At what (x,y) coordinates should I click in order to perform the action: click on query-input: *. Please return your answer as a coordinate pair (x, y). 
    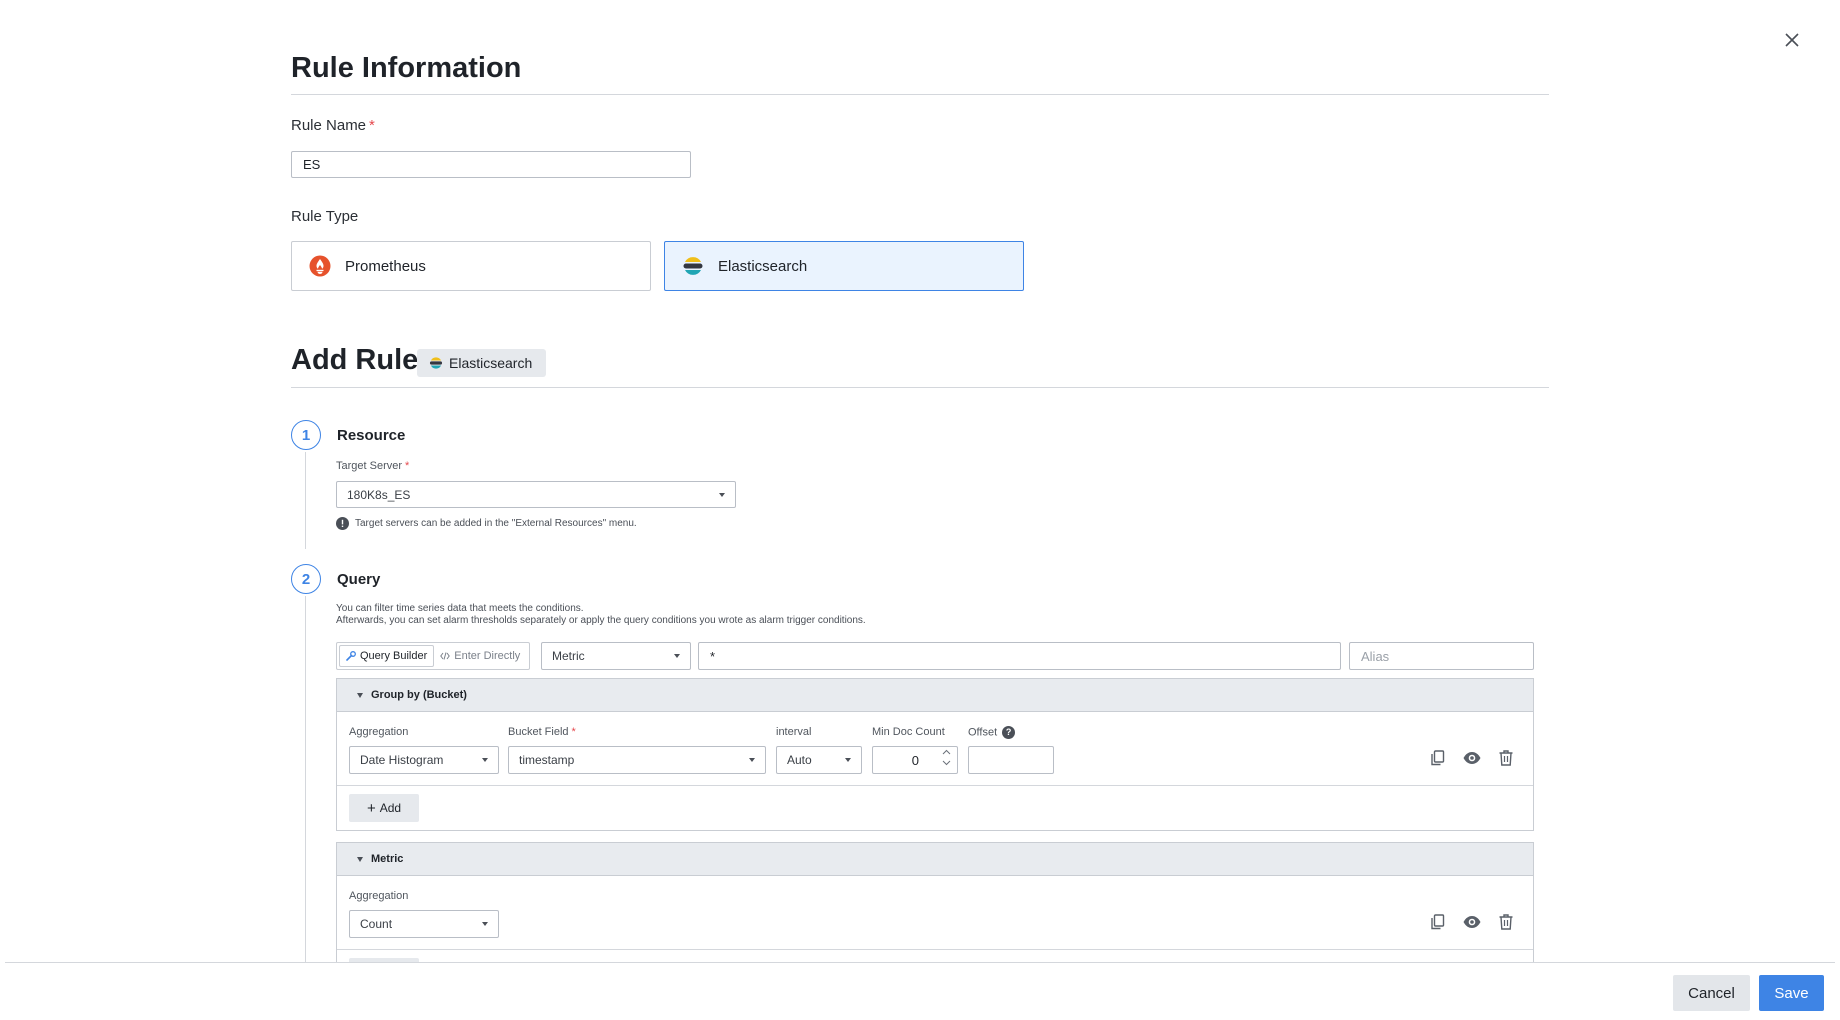
    Looking at the image, I should click on (1019, 656).